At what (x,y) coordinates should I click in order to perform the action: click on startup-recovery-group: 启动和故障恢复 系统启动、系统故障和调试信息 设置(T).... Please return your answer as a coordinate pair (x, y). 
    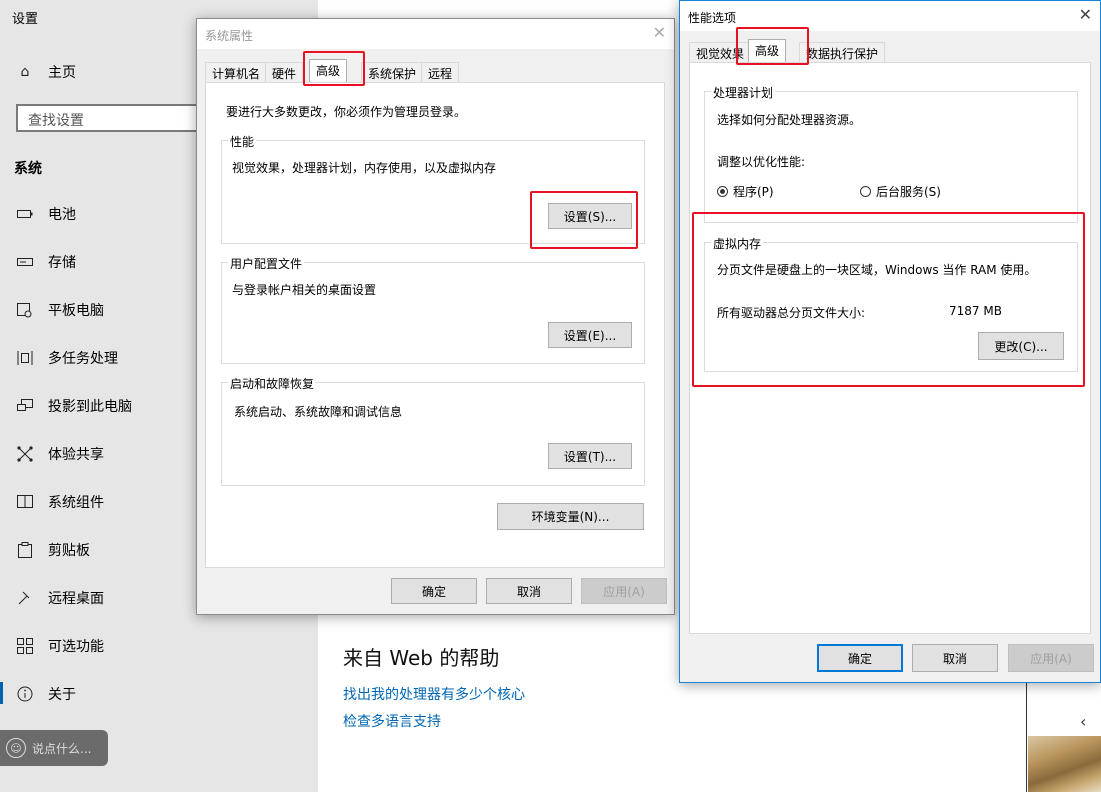
    Looking at the image, I should click on (433, 430).